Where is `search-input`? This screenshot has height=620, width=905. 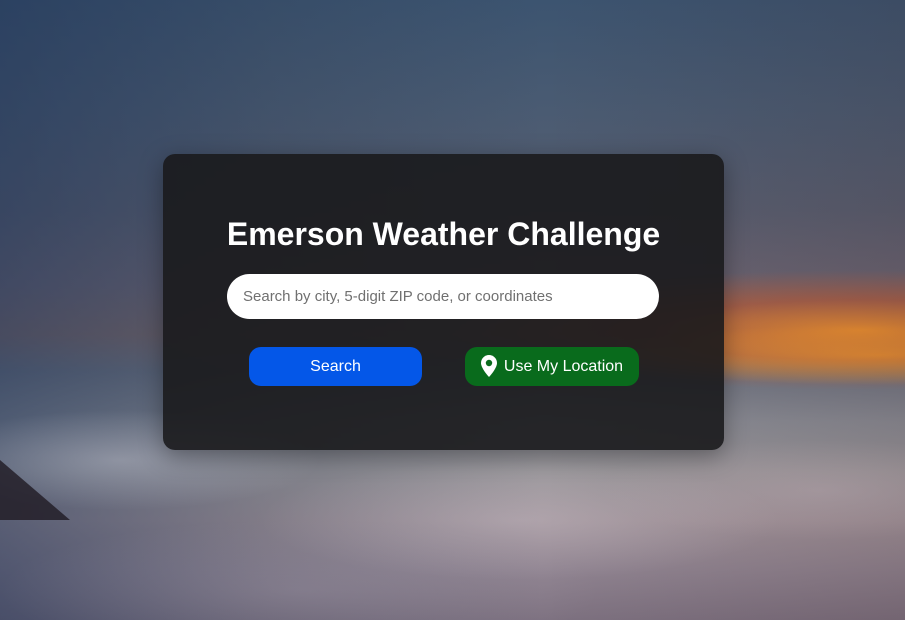
search-input is located at coordinates (443, 296).